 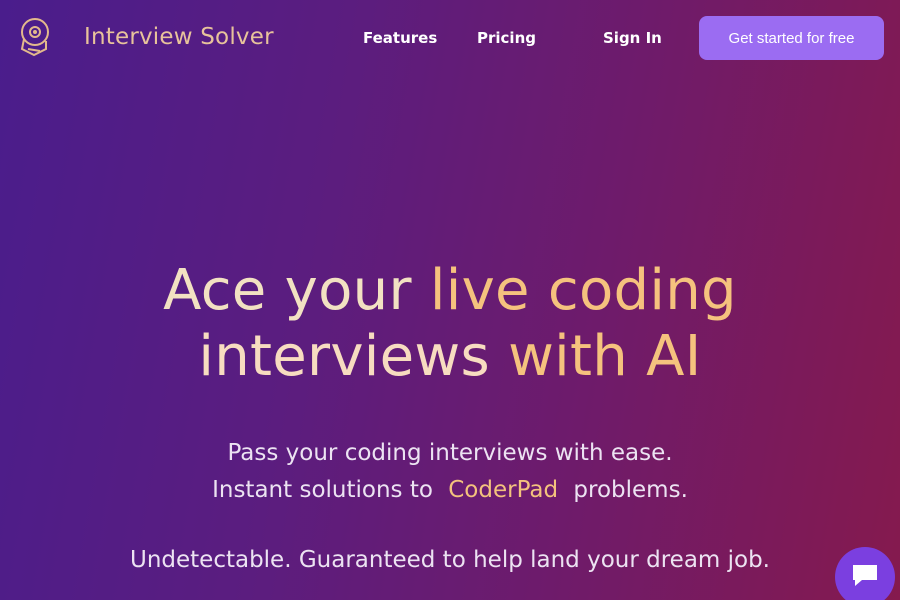 What do you see at coordinates (296, 290) in the screenshot?
I see `hero-title-part-1: Ace your` at bounding box center [296, 290].